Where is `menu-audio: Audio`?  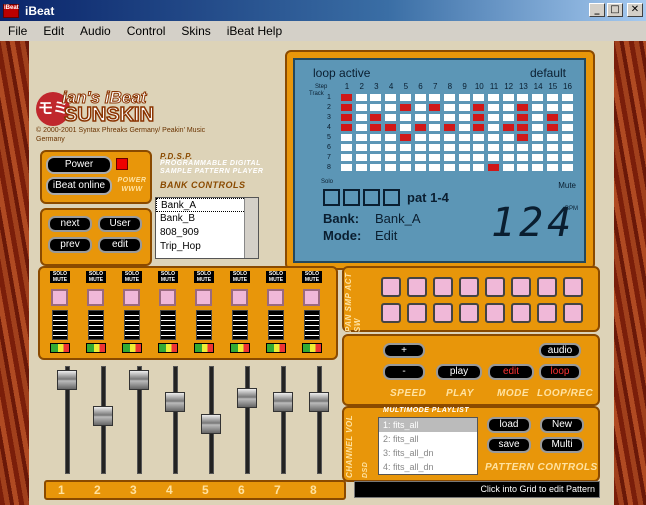 menu-audio: Audio is located at coordinates (95, 31).